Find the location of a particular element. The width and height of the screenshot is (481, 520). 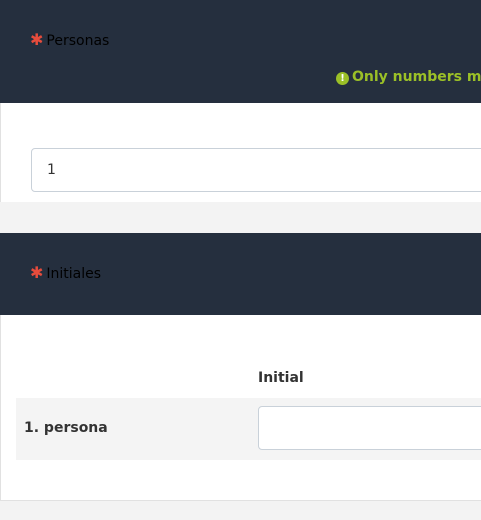

question-personas-label: Personas is located at coordinates (78, 41).